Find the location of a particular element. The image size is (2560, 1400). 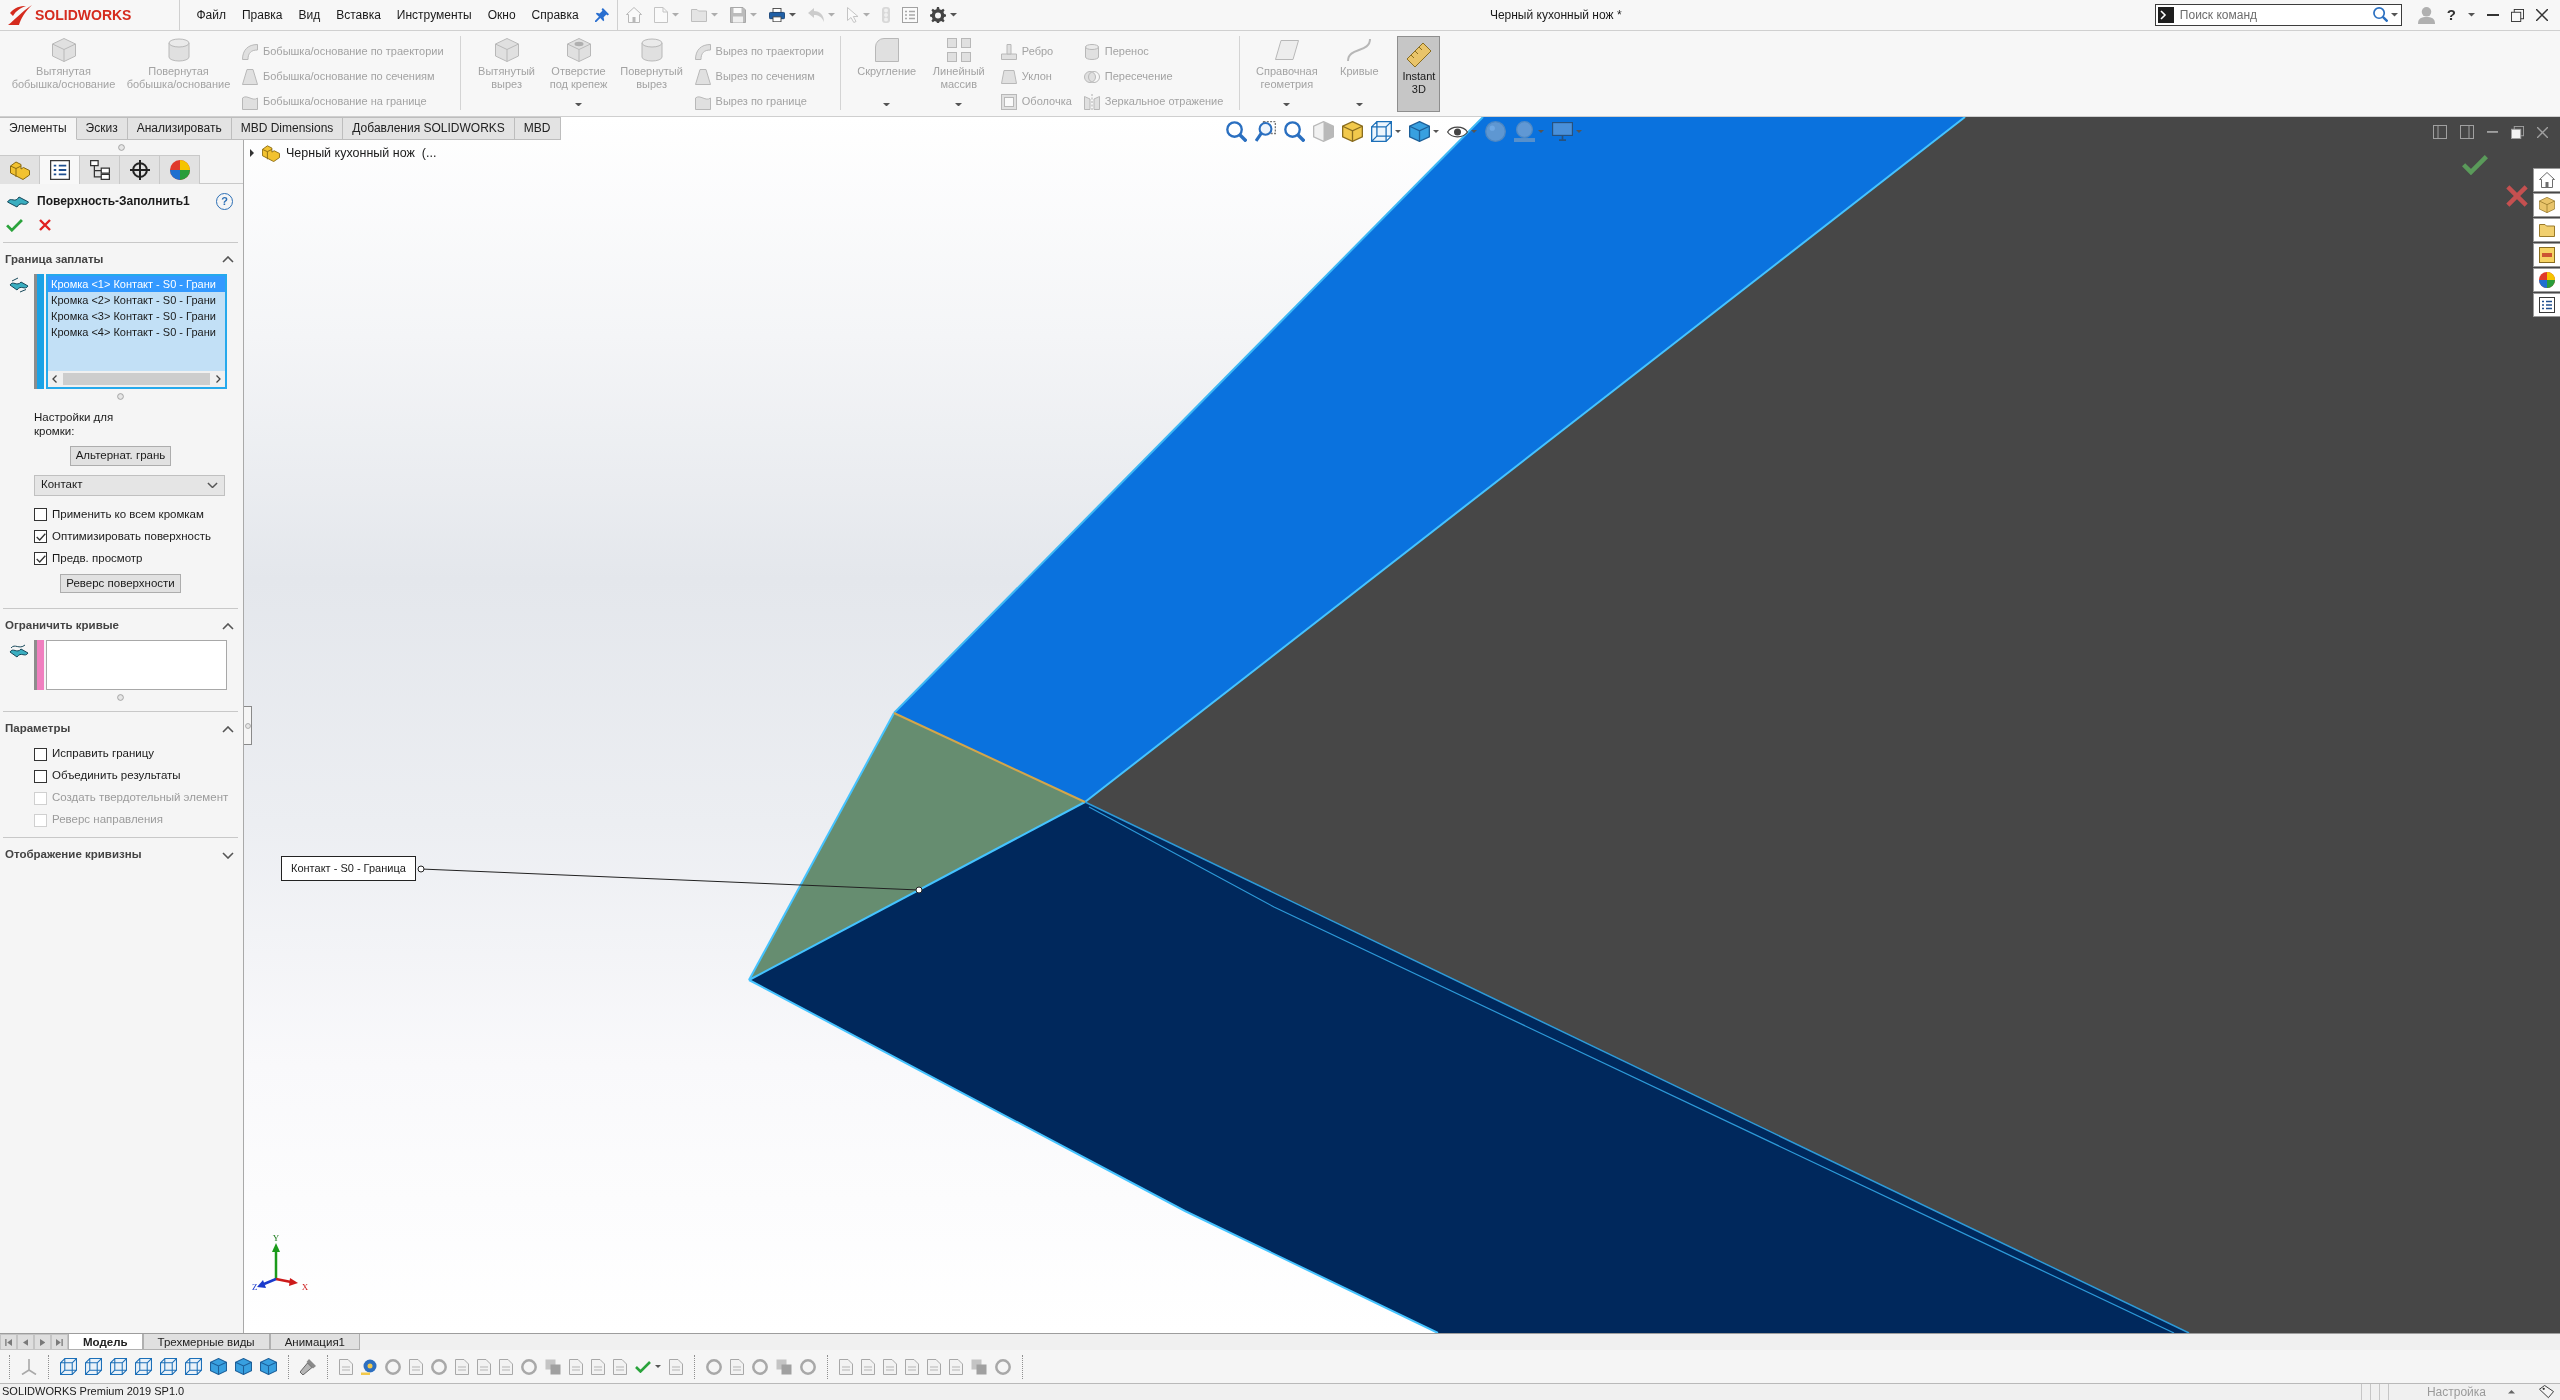

horizontal-scrollbar is located at coordinates (136, 378).